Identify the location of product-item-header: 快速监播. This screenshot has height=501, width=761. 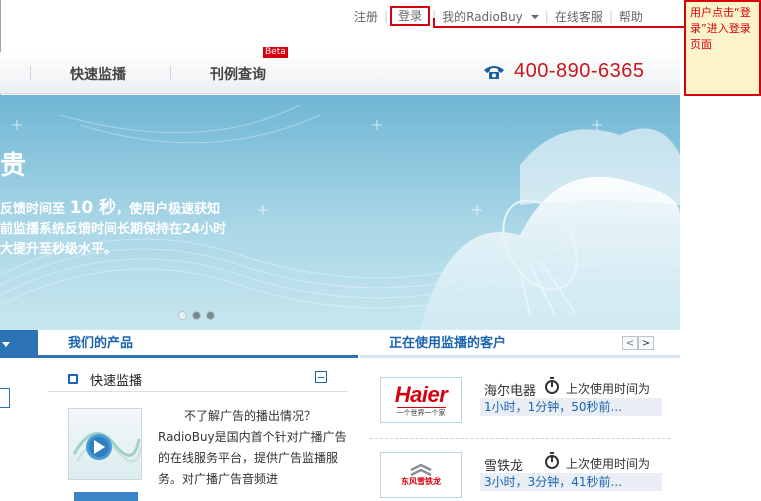
(198, 378).